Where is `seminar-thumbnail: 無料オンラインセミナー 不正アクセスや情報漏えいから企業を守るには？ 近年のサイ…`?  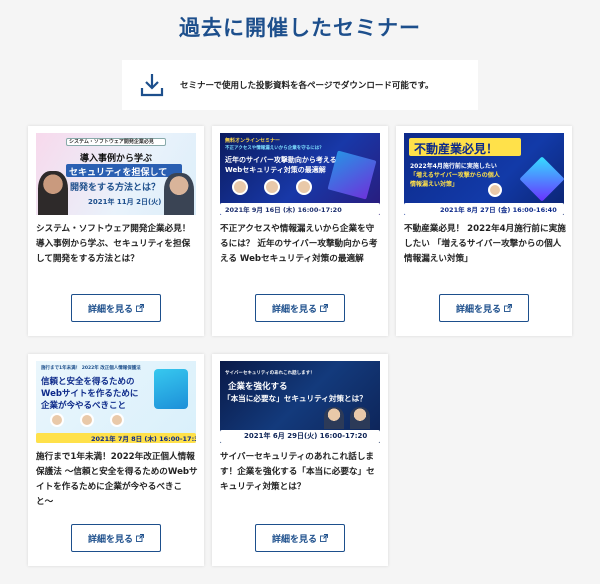
seminar-thumbnail: 無料オンラインセミナー 不正アクセスや情報漏えいから企業を守るには？ 近年のサイ… is located at coordinates (300, 174).